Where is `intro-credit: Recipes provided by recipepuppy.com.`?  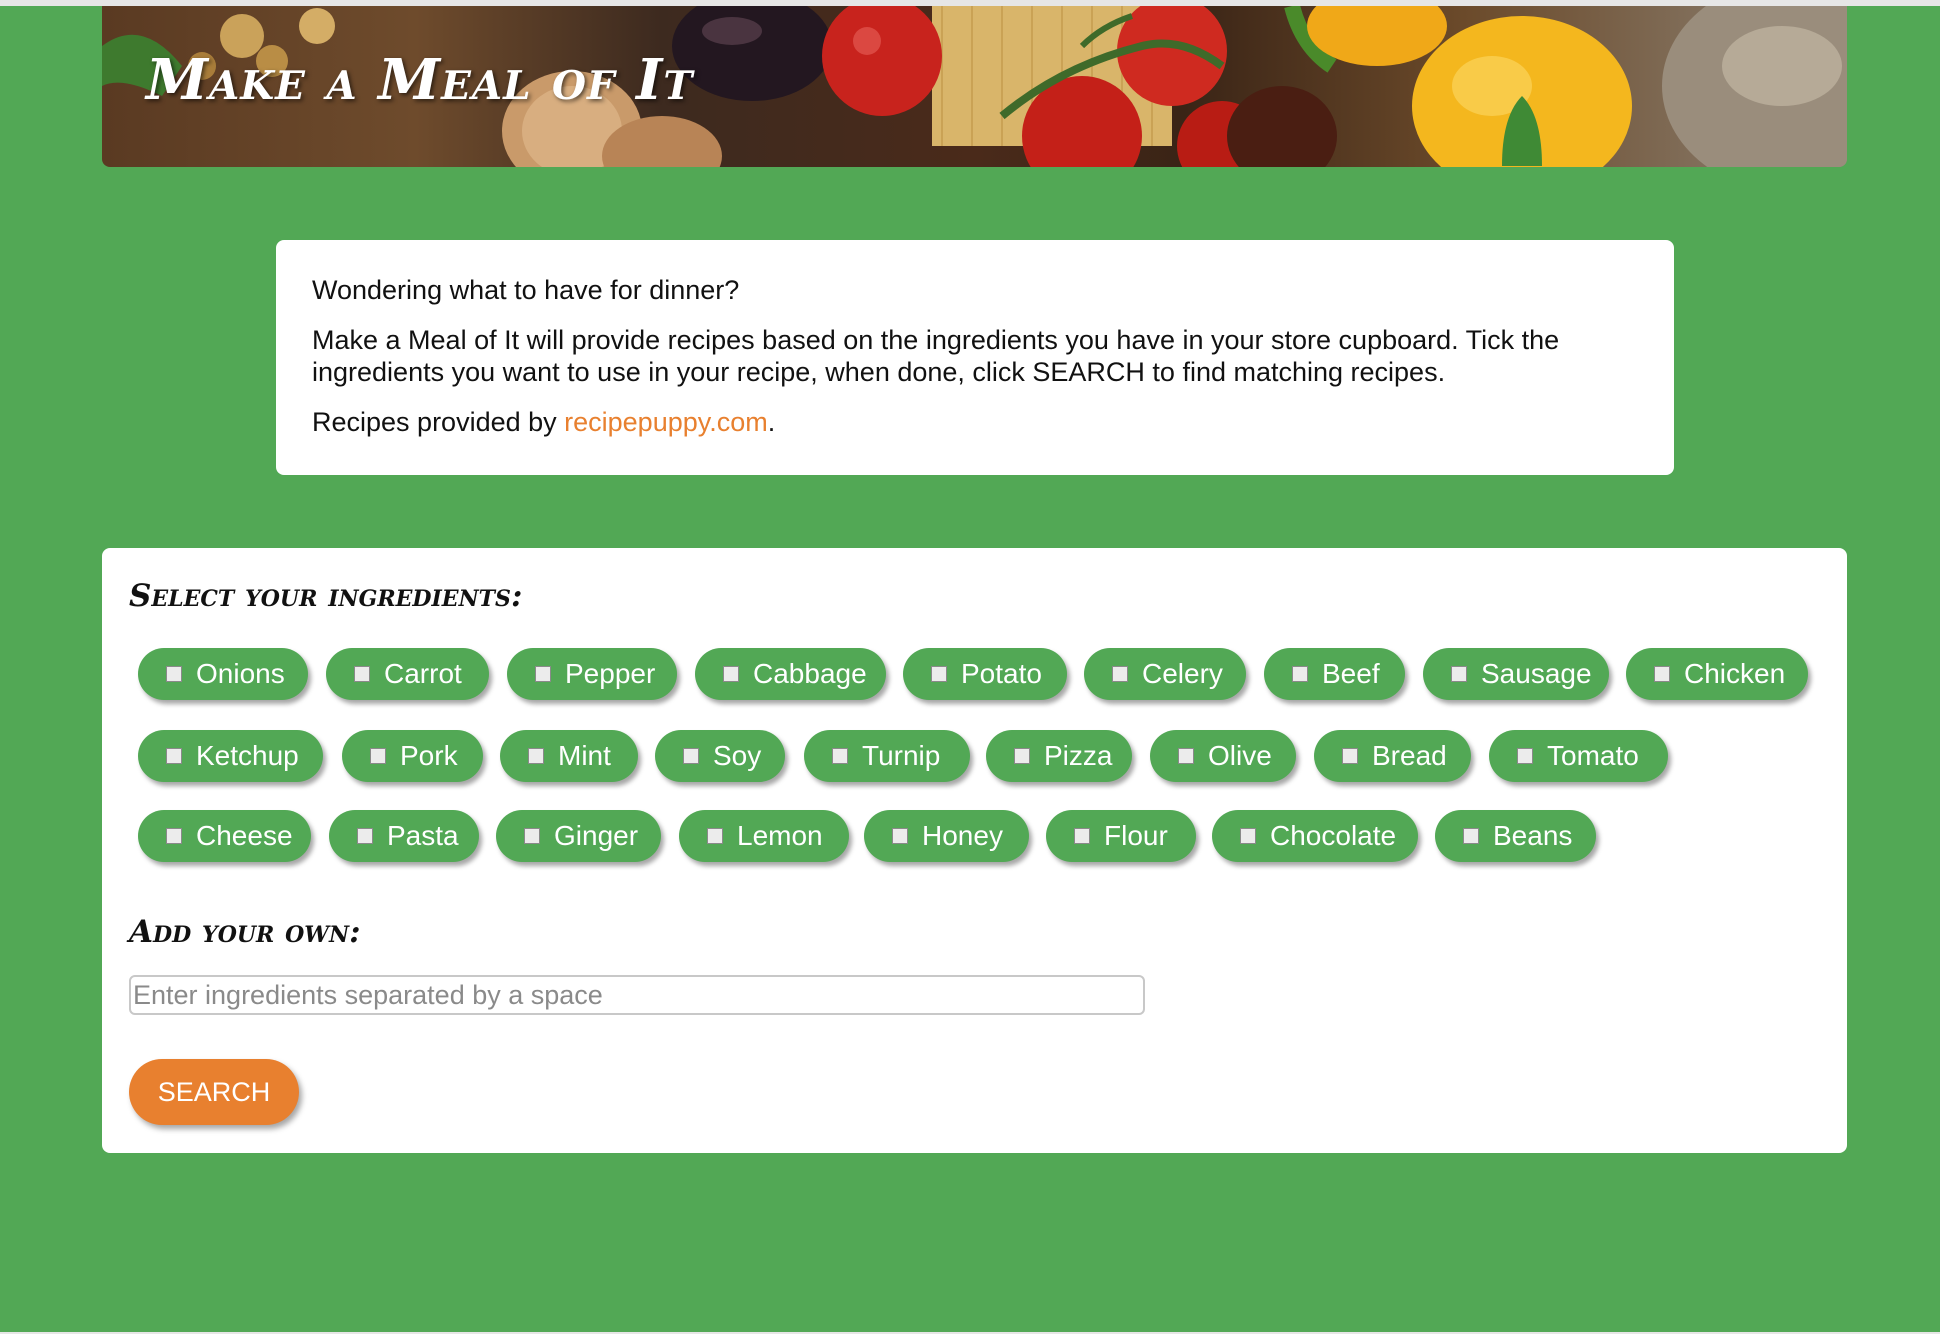
intro-credit: Recipes provided by recipepuppy.com. is located at coordinates (975, 422).